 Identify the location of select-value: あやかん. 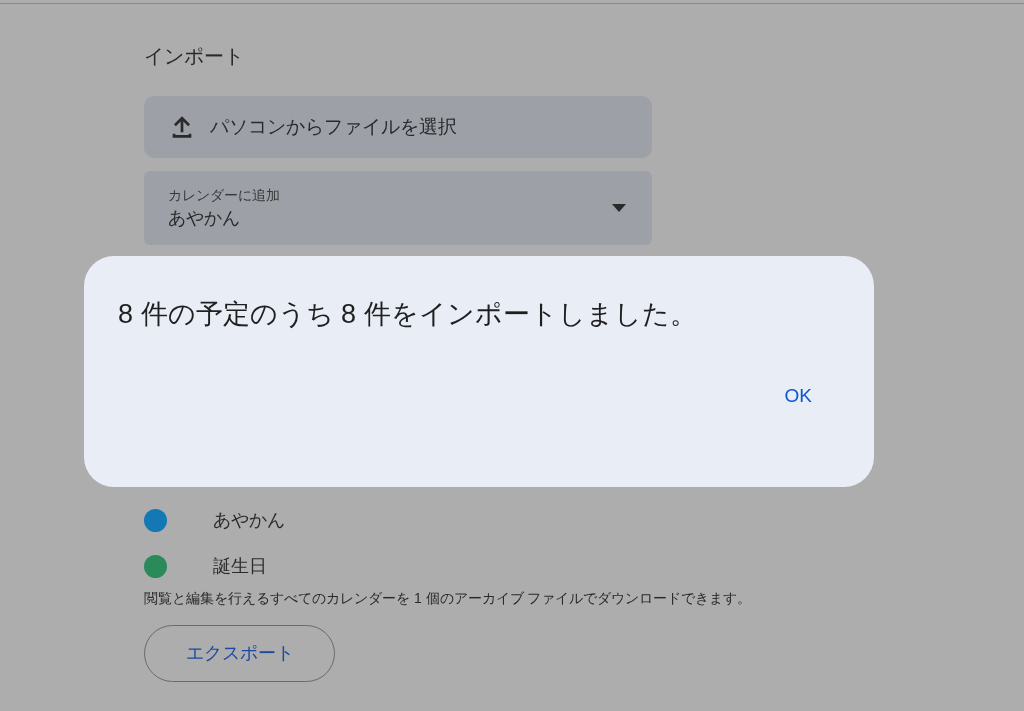
(204, 218).